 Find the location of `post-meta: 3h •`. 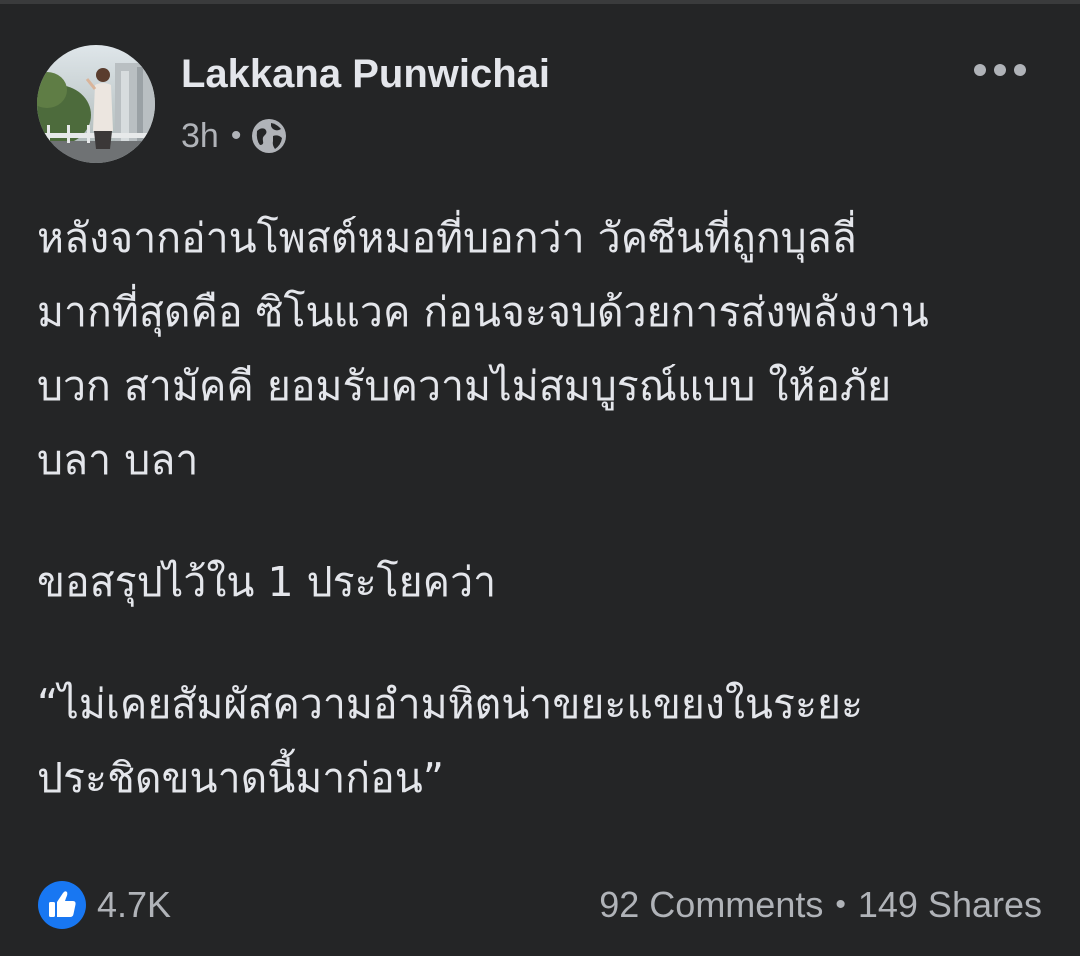

post-meta: 3h • is located at coordinates (234, 136).